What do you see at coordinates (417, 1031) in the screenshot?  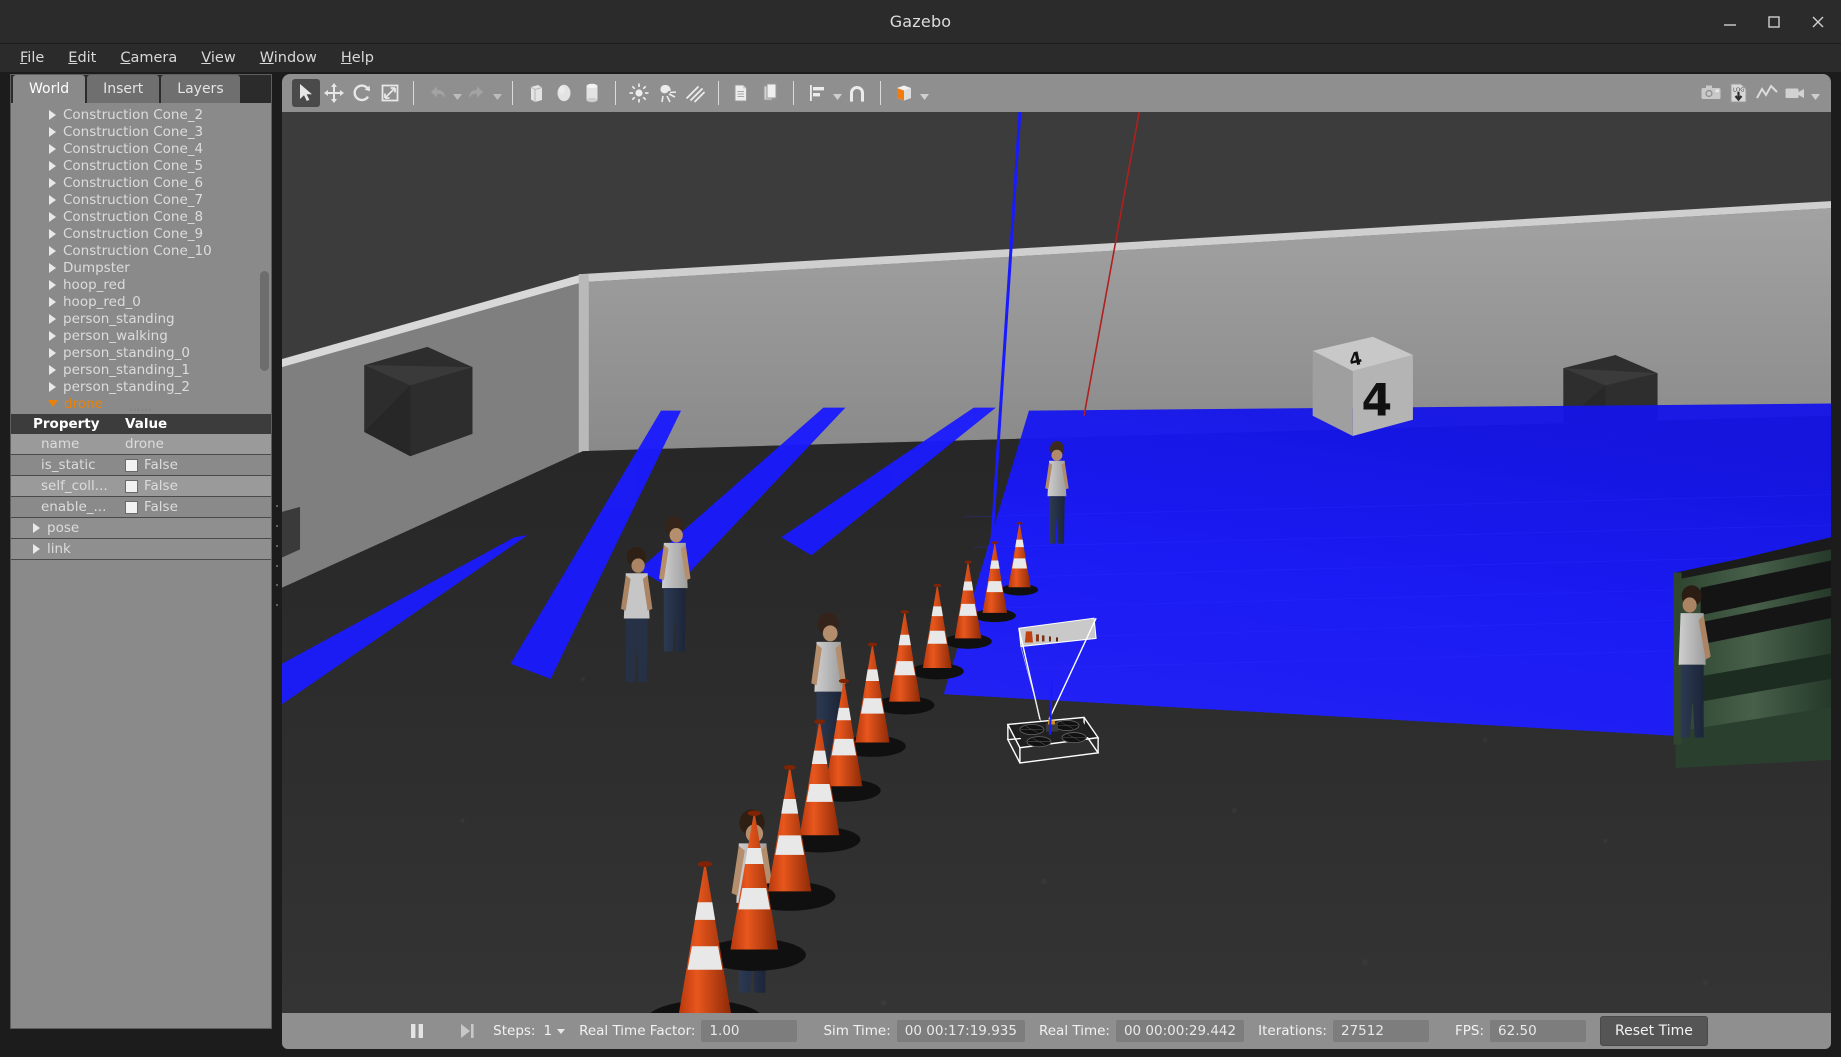 I see `pause-icon` at bounding box center [417, 1031].